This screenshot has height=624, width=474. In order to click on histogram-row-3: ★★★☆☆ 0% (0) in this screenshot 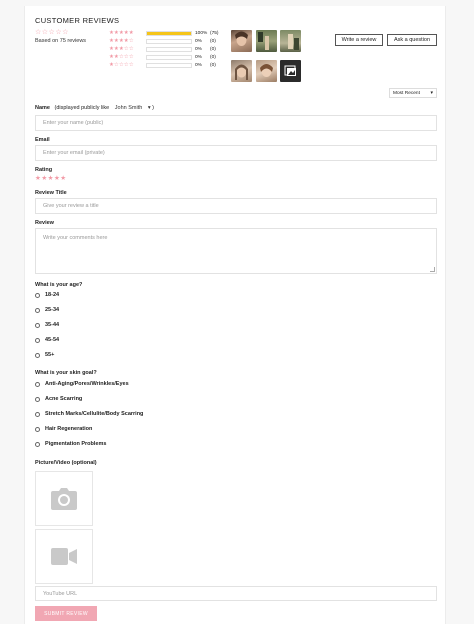, I will do `click(164, 49)`.